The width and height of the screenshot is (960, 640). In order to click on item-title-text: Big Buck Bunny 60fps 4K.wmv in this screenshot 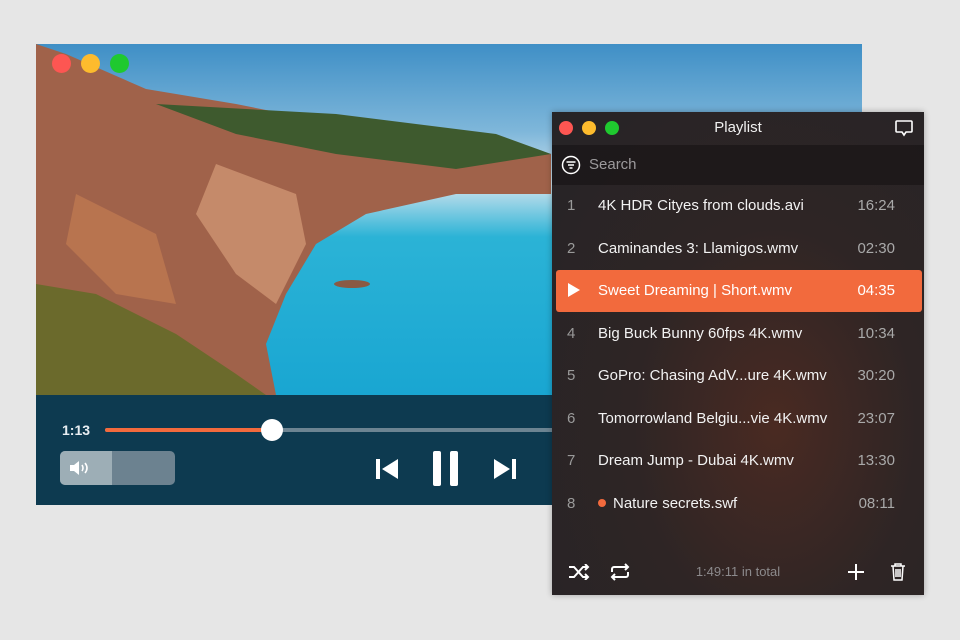, I will do `click(700, 333)`.